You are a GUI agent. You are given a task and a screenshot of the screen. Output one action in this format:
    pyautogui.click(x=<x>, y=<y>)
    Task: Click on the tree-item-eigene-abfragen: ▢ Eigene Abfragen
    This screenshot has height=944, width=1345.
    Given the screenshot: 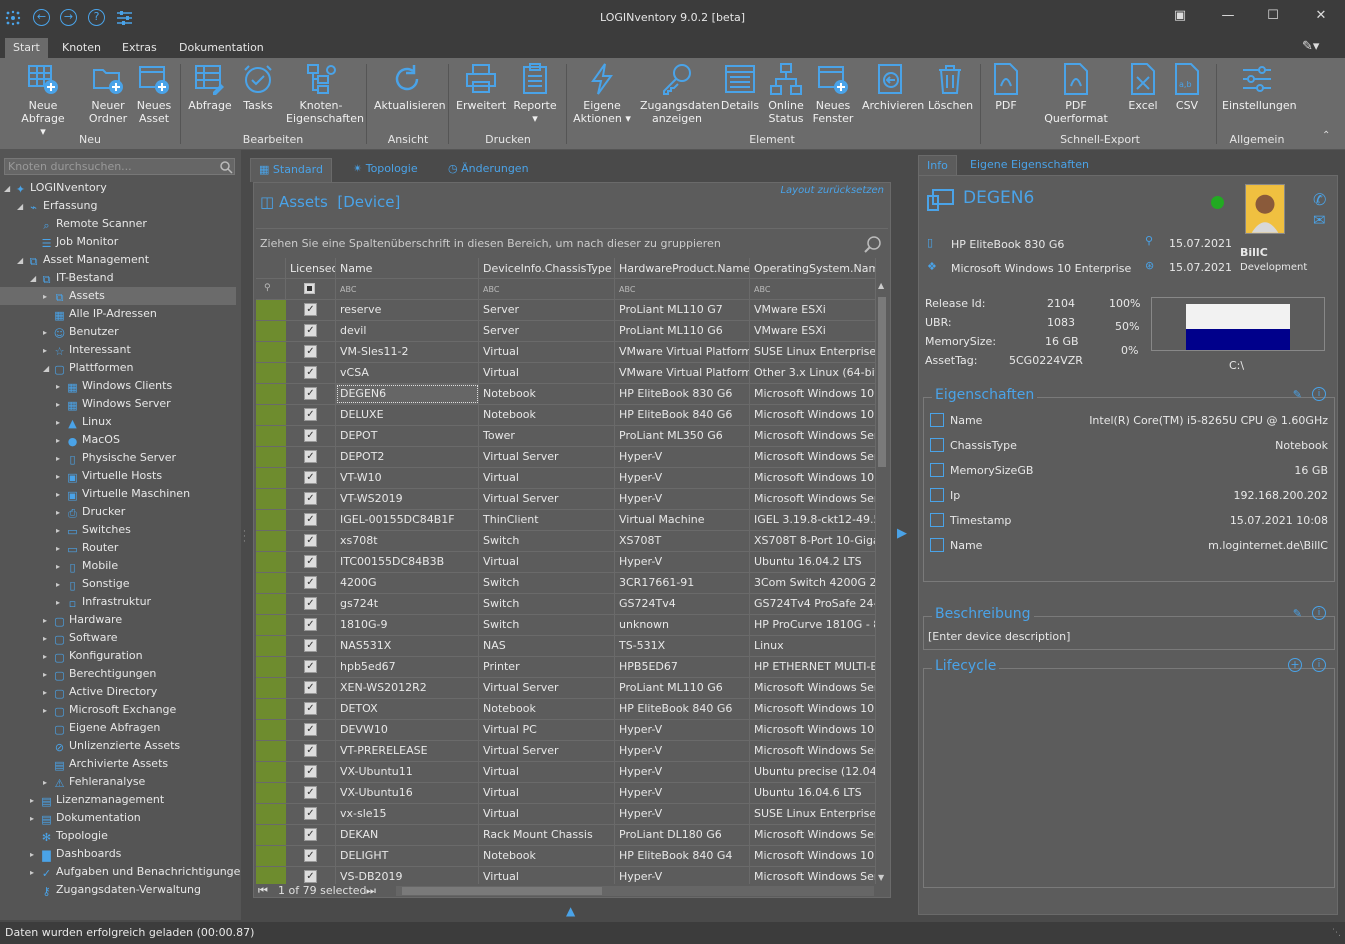 What is the action you would take?
    pyautogui.click(x=101, y=728)
    